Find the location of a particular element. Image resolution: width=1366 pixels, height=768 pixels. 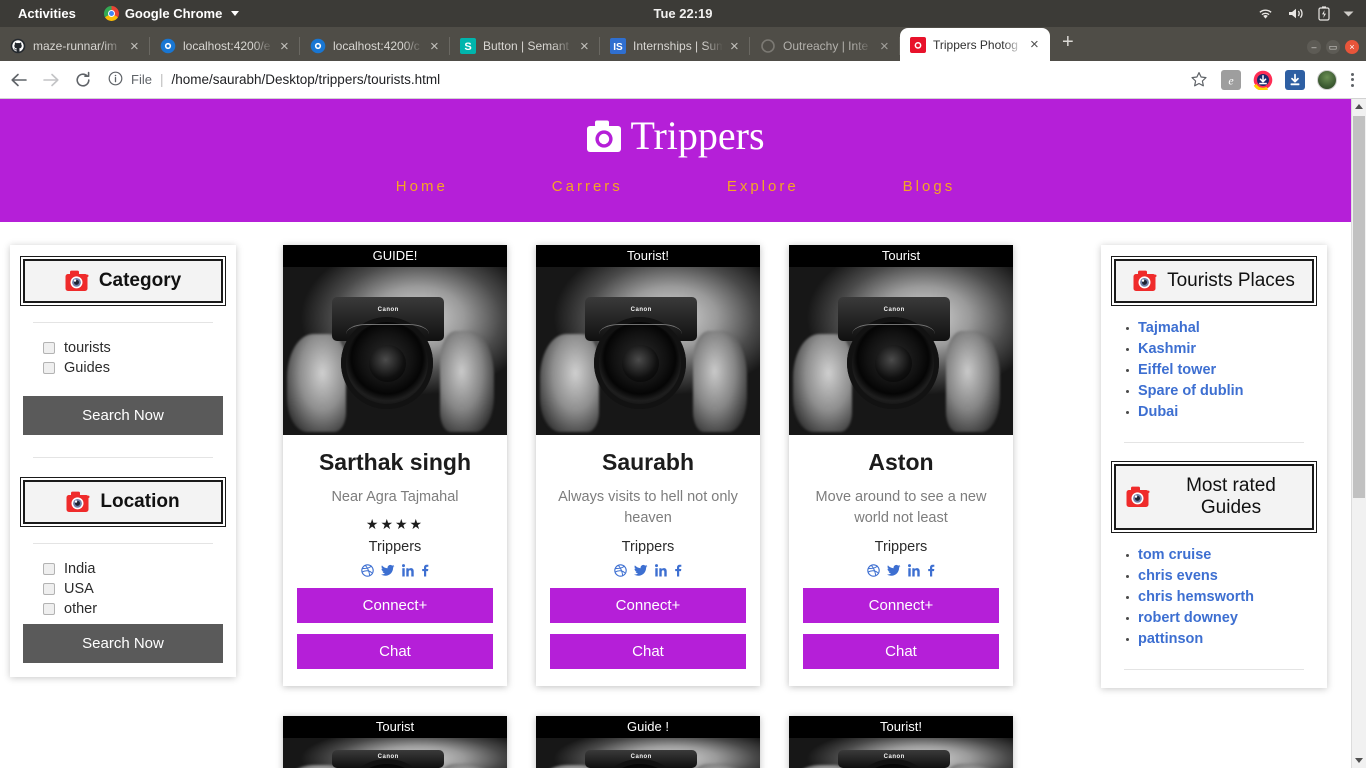

scroll-up-arrow is located at coordinates (1359, 106).